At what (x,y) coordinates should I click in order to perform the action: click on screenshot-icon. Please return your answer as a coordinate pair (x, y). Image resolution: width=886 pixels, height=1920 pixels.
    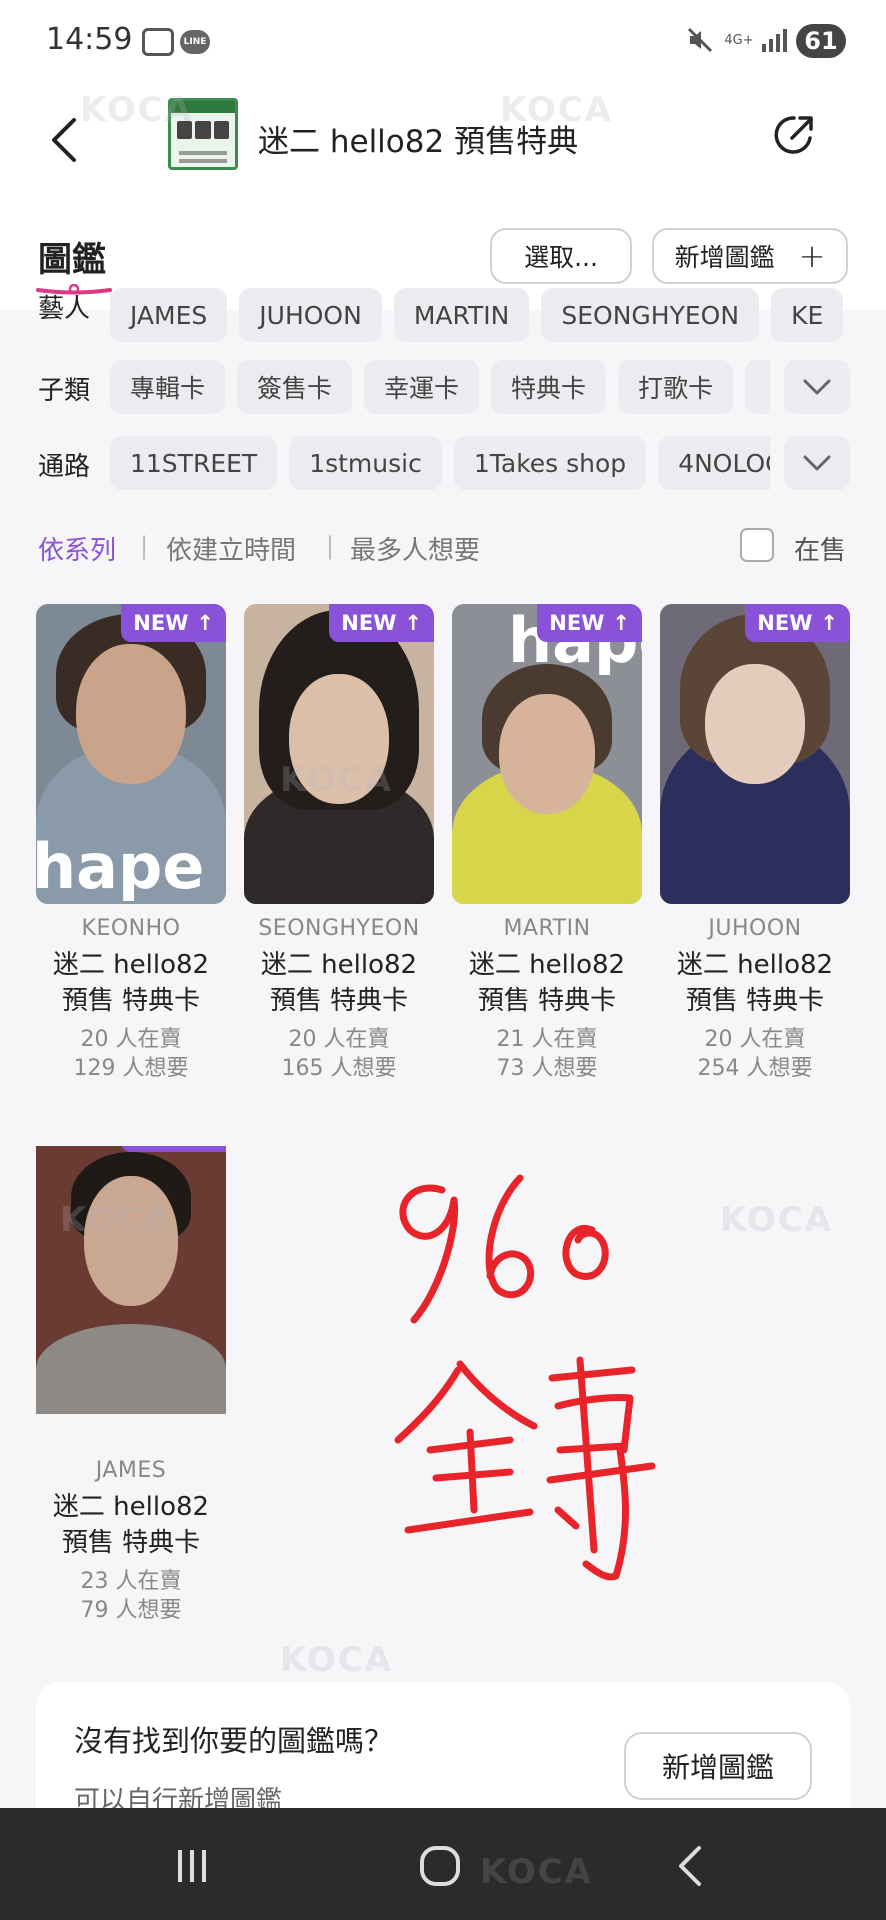
    Looking at the image, I should click on (158, 42).